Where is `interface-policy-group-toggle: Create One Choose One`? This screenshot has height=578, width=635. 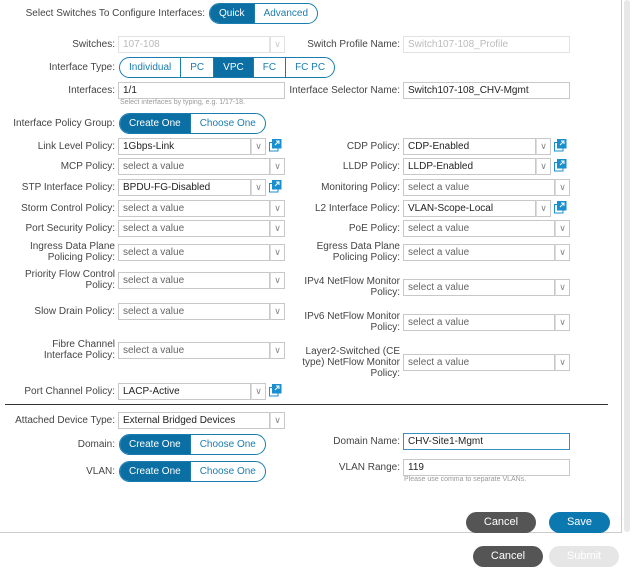 interface-policy-group-toggle: Create One Choose One is located at coordinates (192, 123).